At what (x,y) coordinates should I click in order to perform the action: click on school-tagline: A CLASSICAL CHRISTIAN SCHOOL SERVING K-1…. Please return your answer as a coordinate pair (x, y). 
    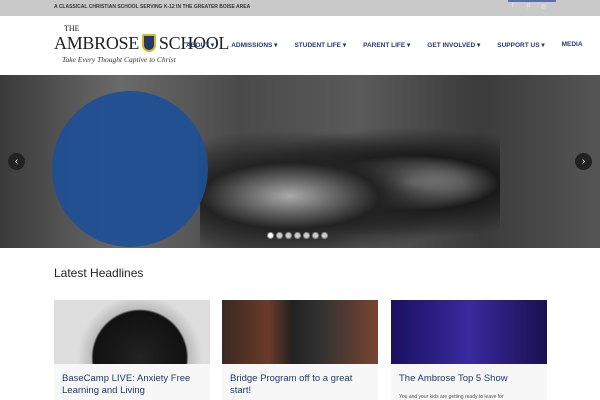
    Looking at the image, I should click on (152, 7).